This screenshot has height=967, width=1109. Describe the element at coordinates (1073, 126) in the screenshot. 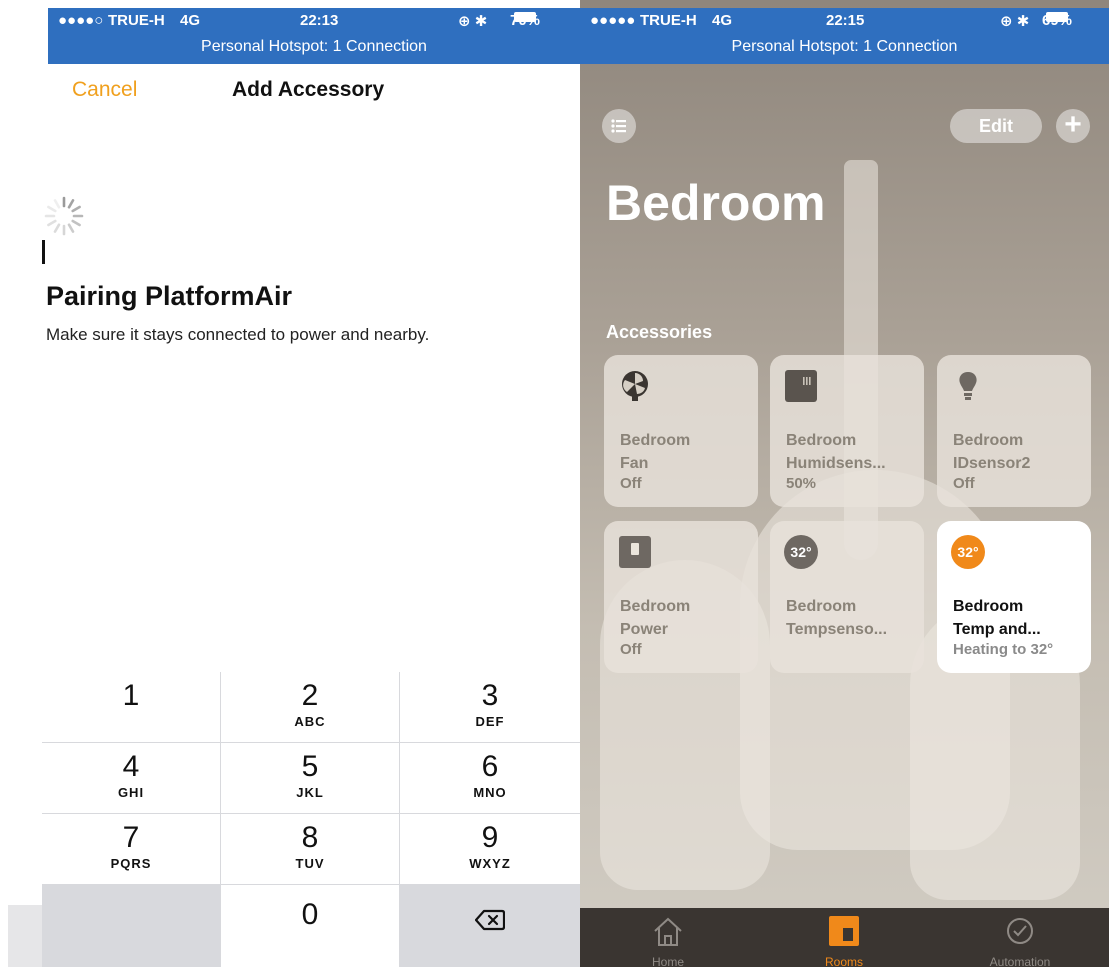

I see `add-button: +` at that location.